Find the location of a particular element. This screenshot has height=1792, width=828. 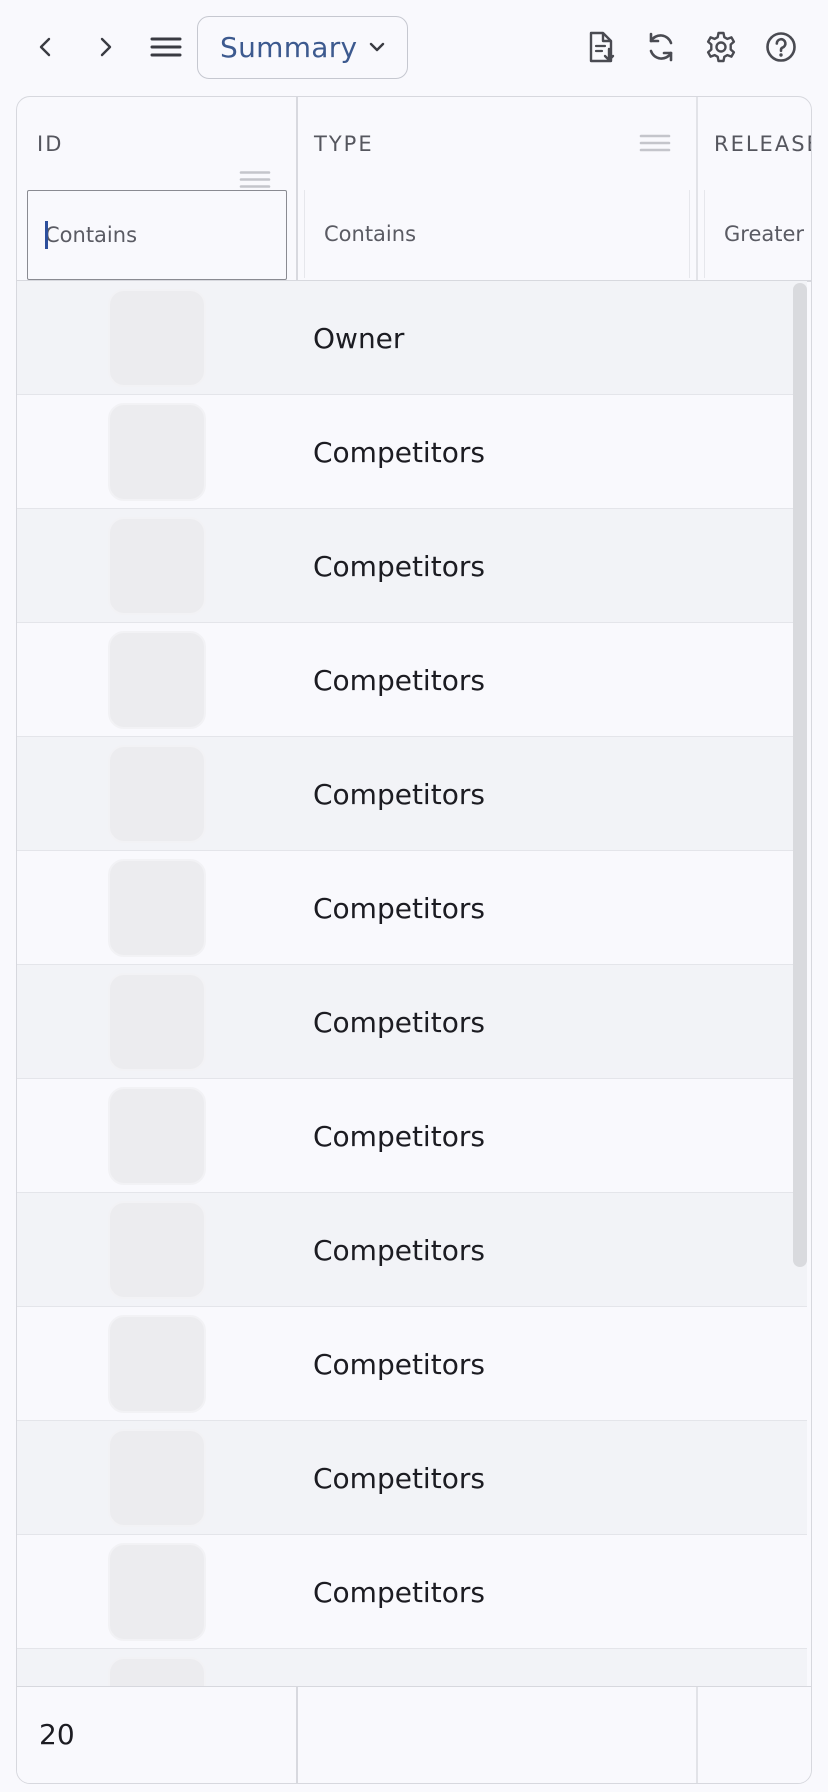

filter-release-input is located at coordinates (767, 234).